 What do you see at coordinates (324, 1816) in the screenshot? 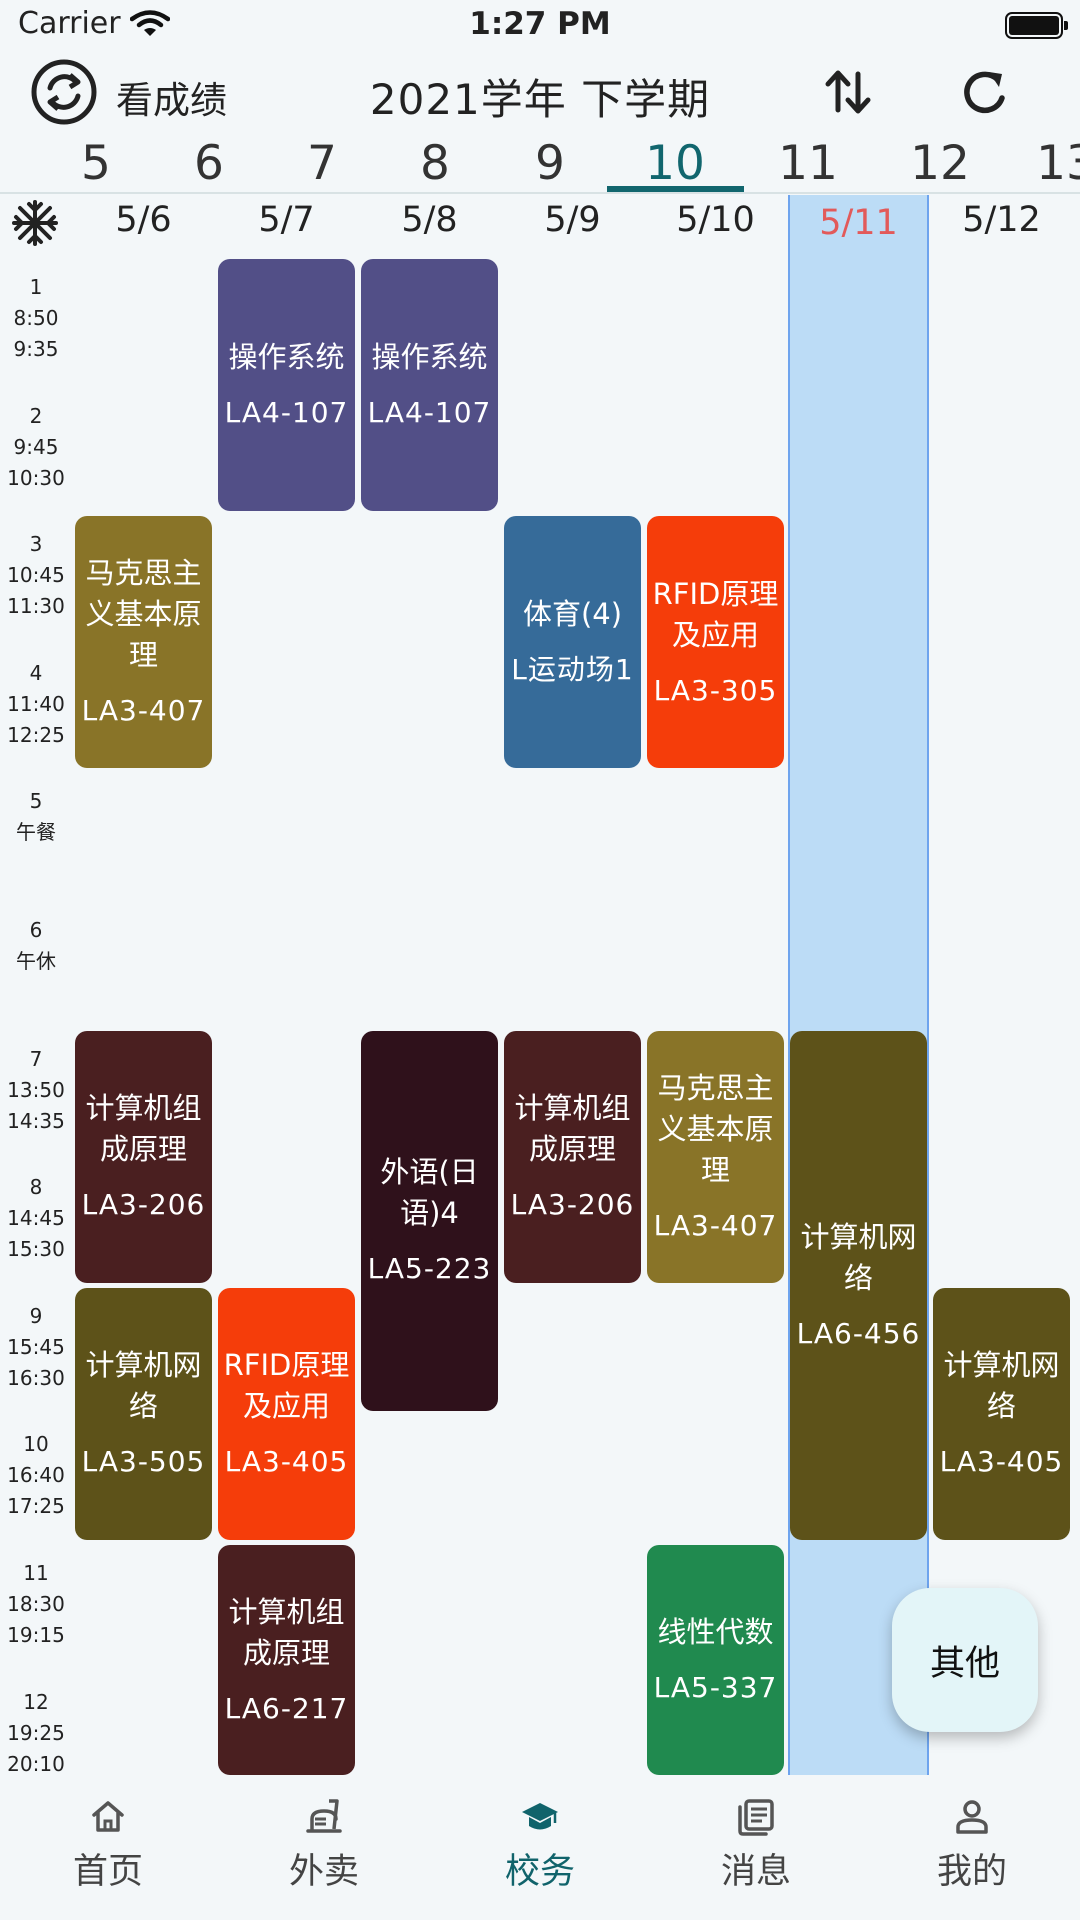
I see `takeout-icon` at bounding box center [324, 1816].